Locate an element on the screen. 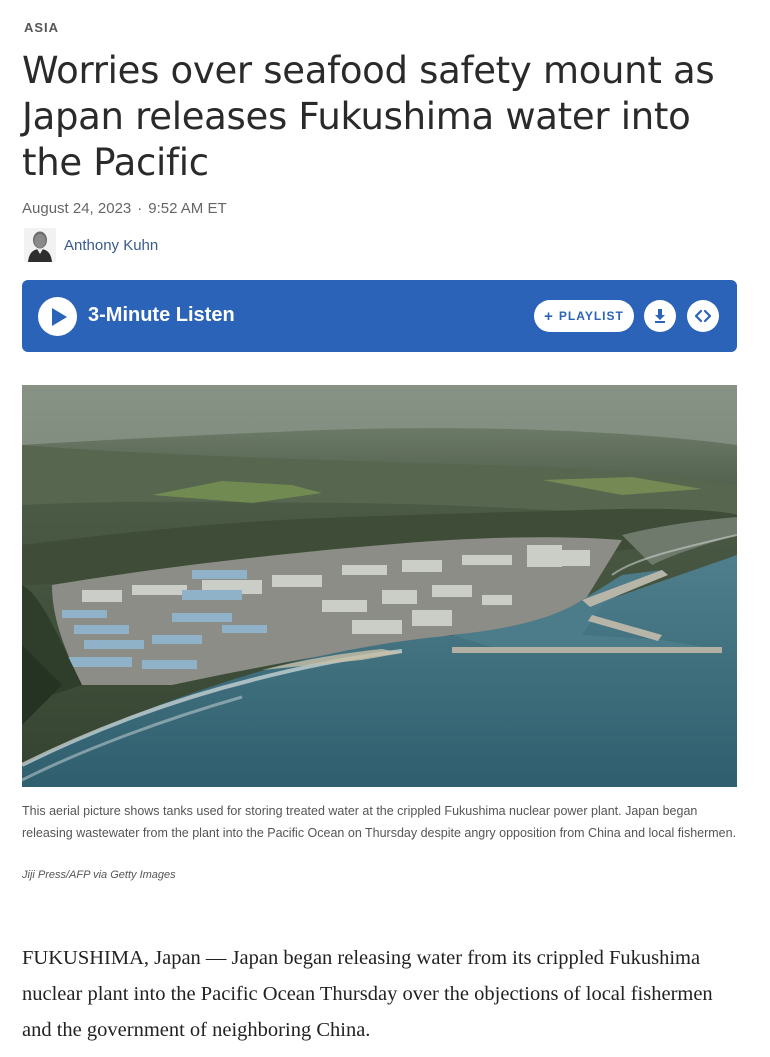 The image size is (770, 1057). play-button is located at coordinates (57, 316).